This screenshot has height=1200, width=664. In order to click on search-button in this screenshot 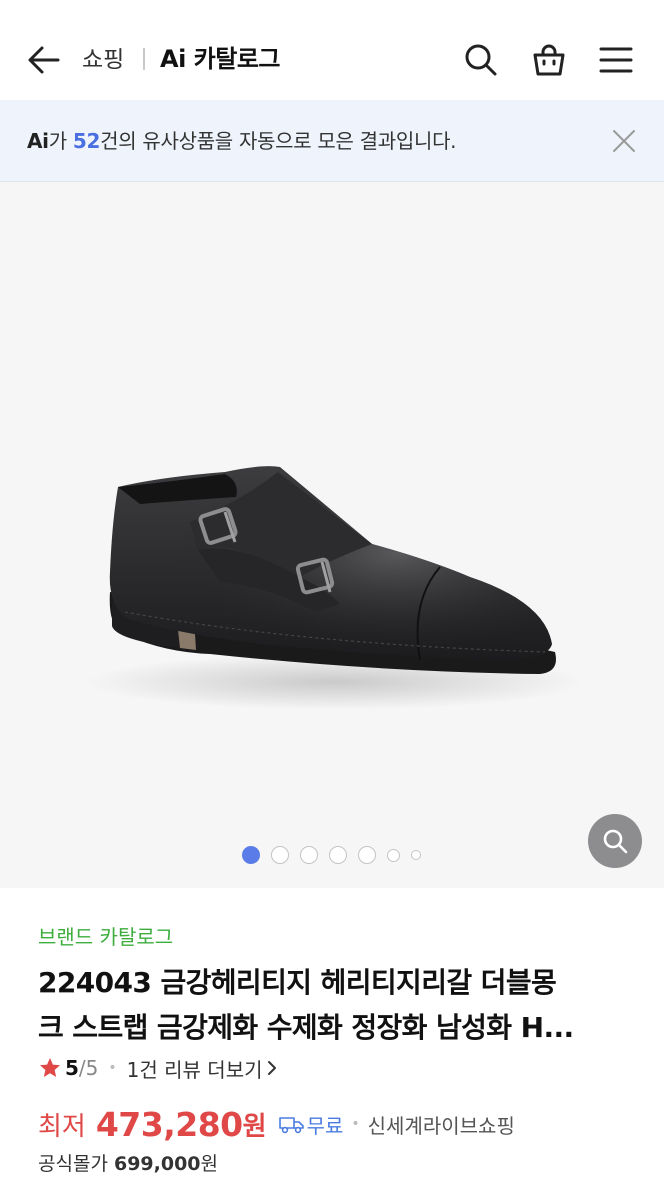, I will do `click(481, 60)`.